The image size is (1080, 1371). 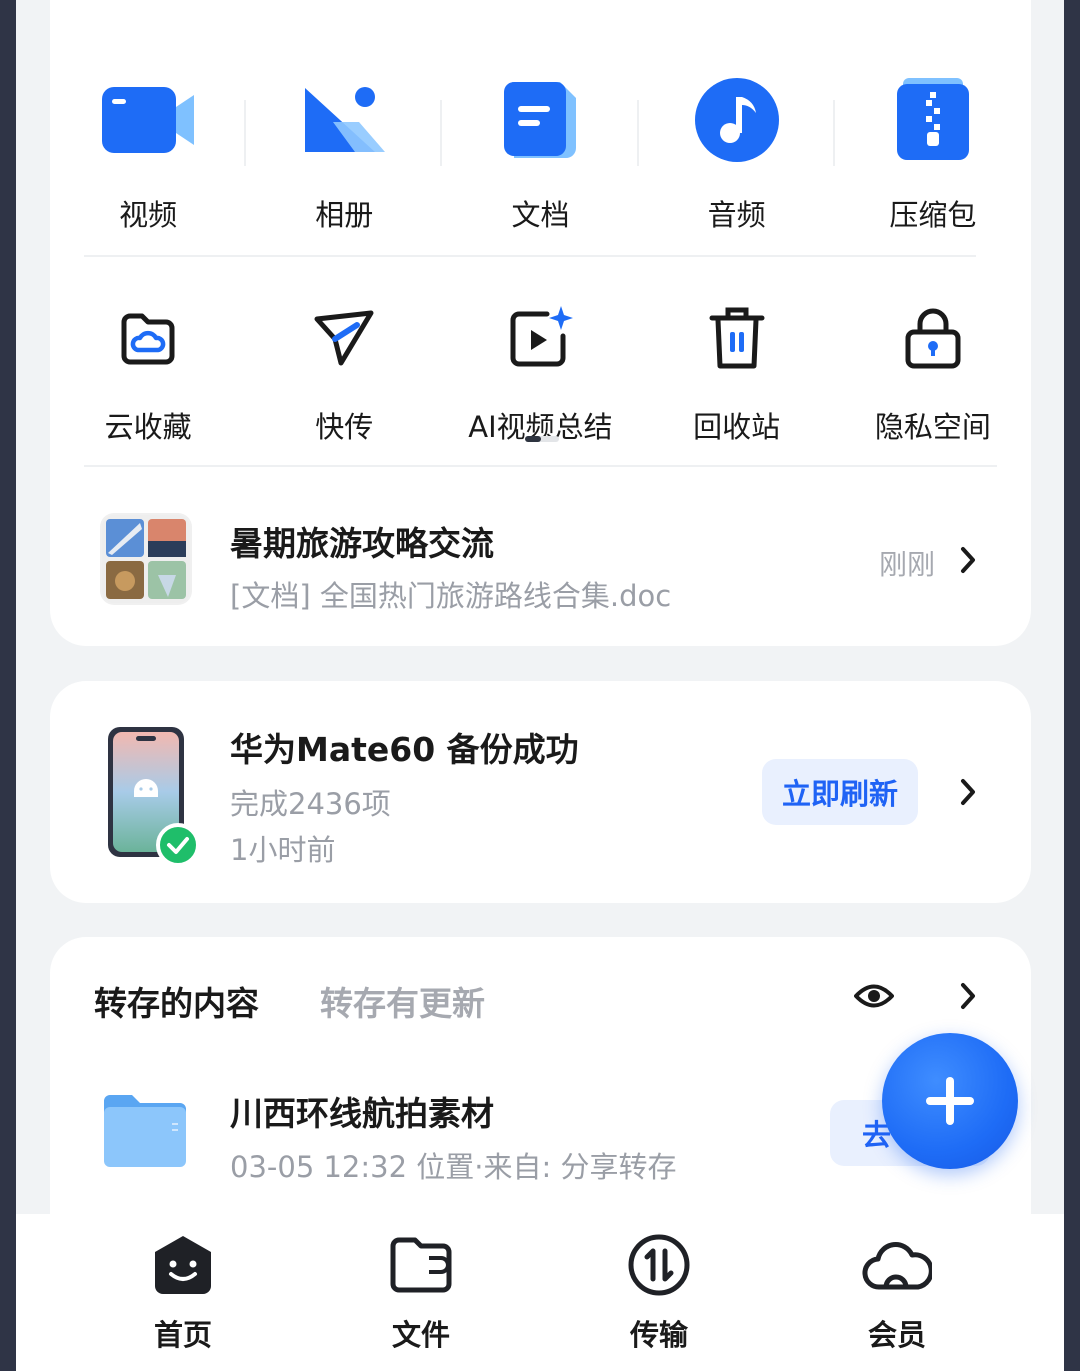 I want to click on refresh-now-button: 立即刷新, so click(x=840, y=792).